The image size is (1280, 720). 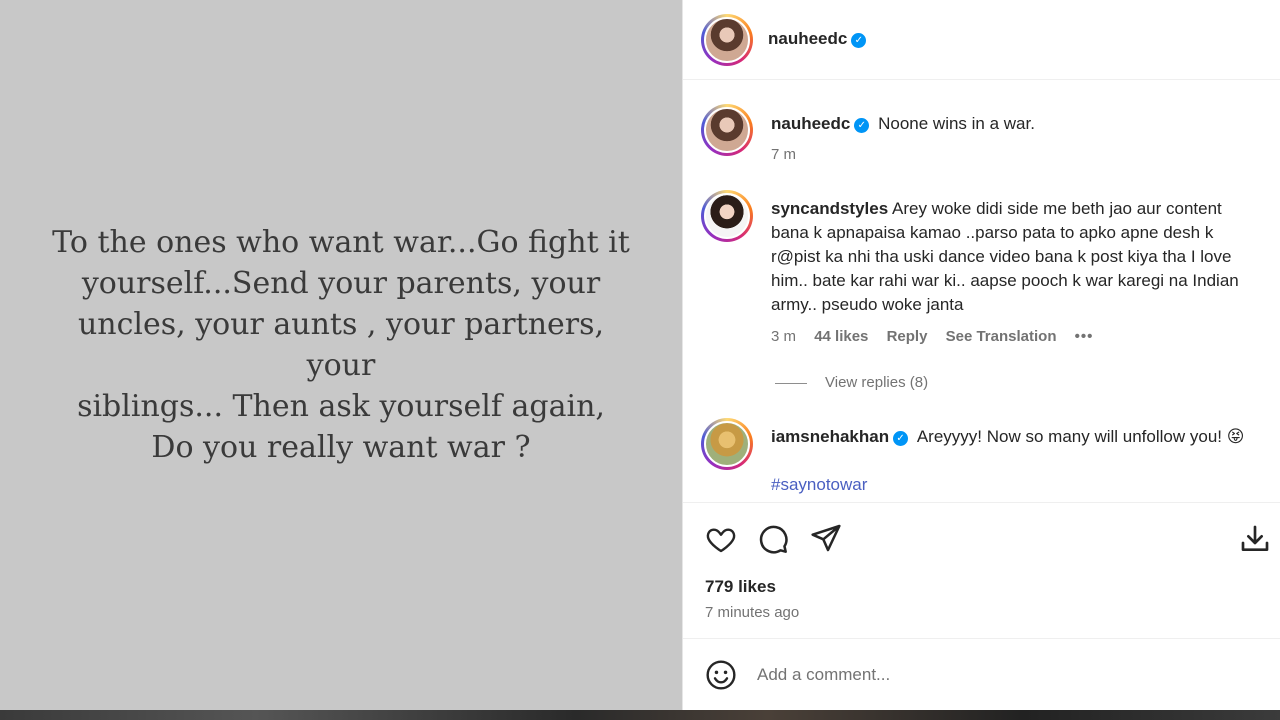 What do you see at coordinates (1001, 336) in the screenshot?
I see `see-translation-button: See Translation` at bounding box center [1001, 336].